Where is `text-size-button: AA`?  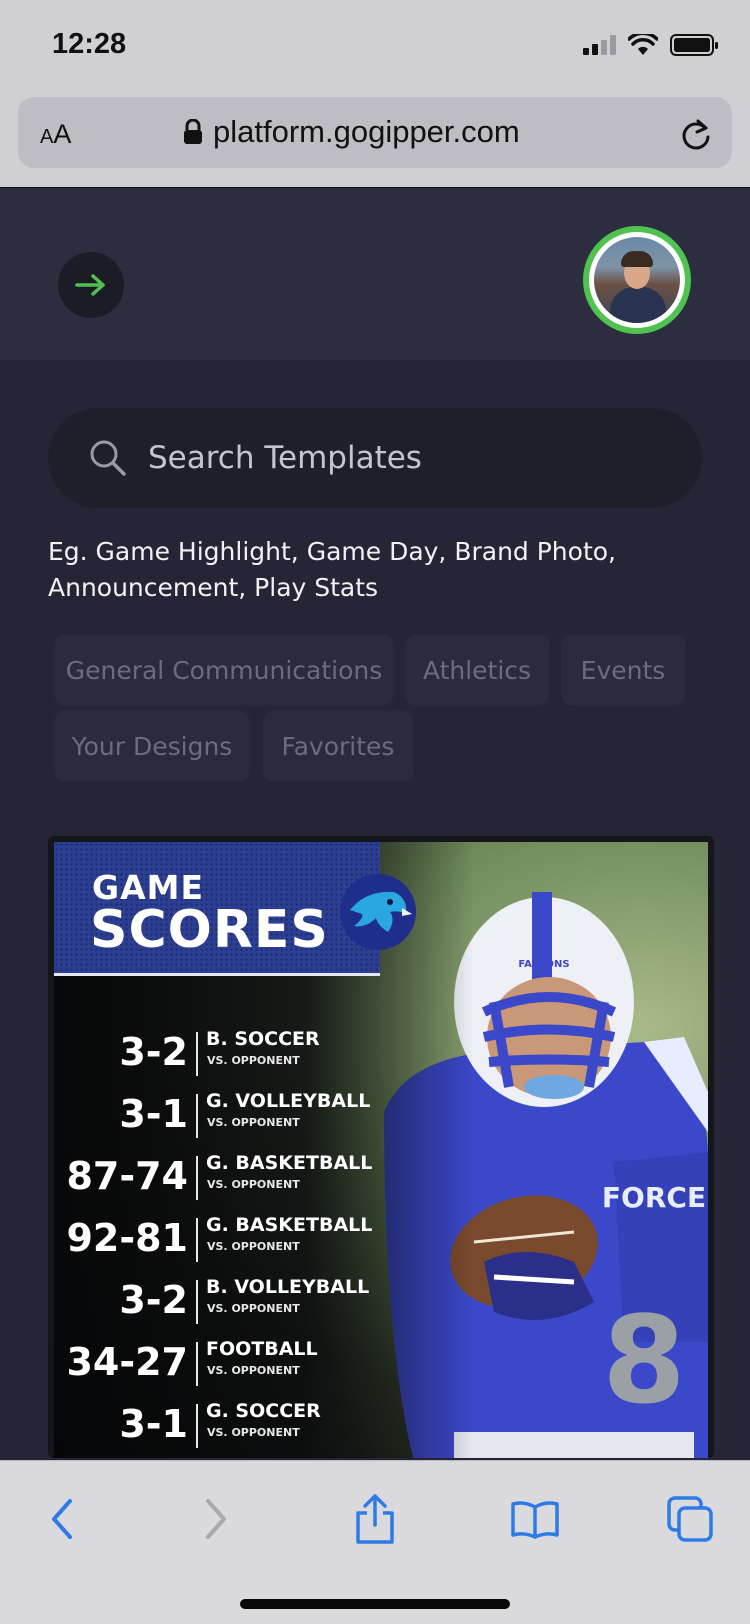
text-size-button: AA is located at coordinates (55, 134).